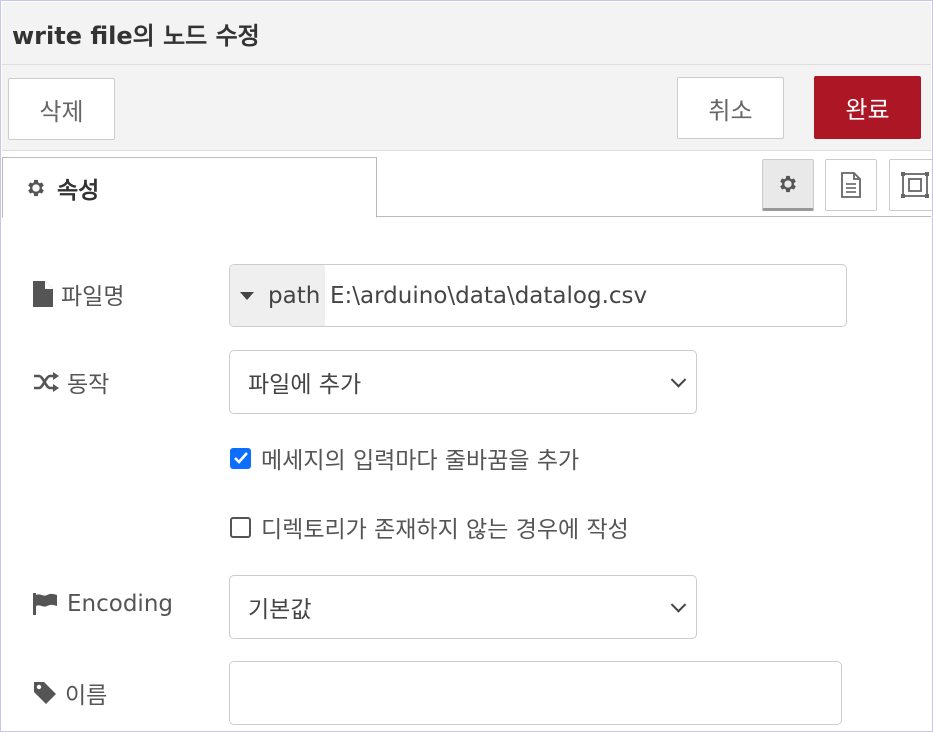 Image resolution: width=933 pixels, height=732 pixels. I want to click on document-icon, so click(851, 185).